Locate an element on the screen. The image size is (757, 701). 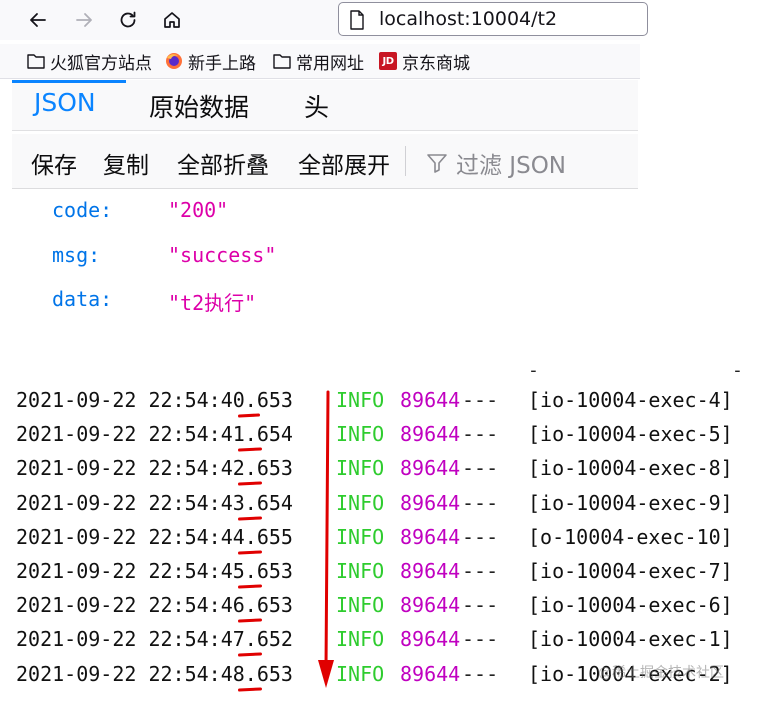
address-bar: localhost:10004/t2 is located at coordinates (493, 19).